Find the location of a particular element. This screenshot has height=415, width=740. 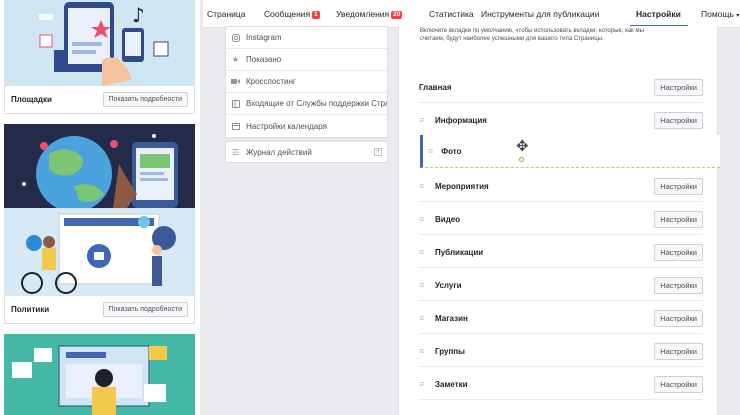

card-title: Политики is located at coordinates (30, 309).